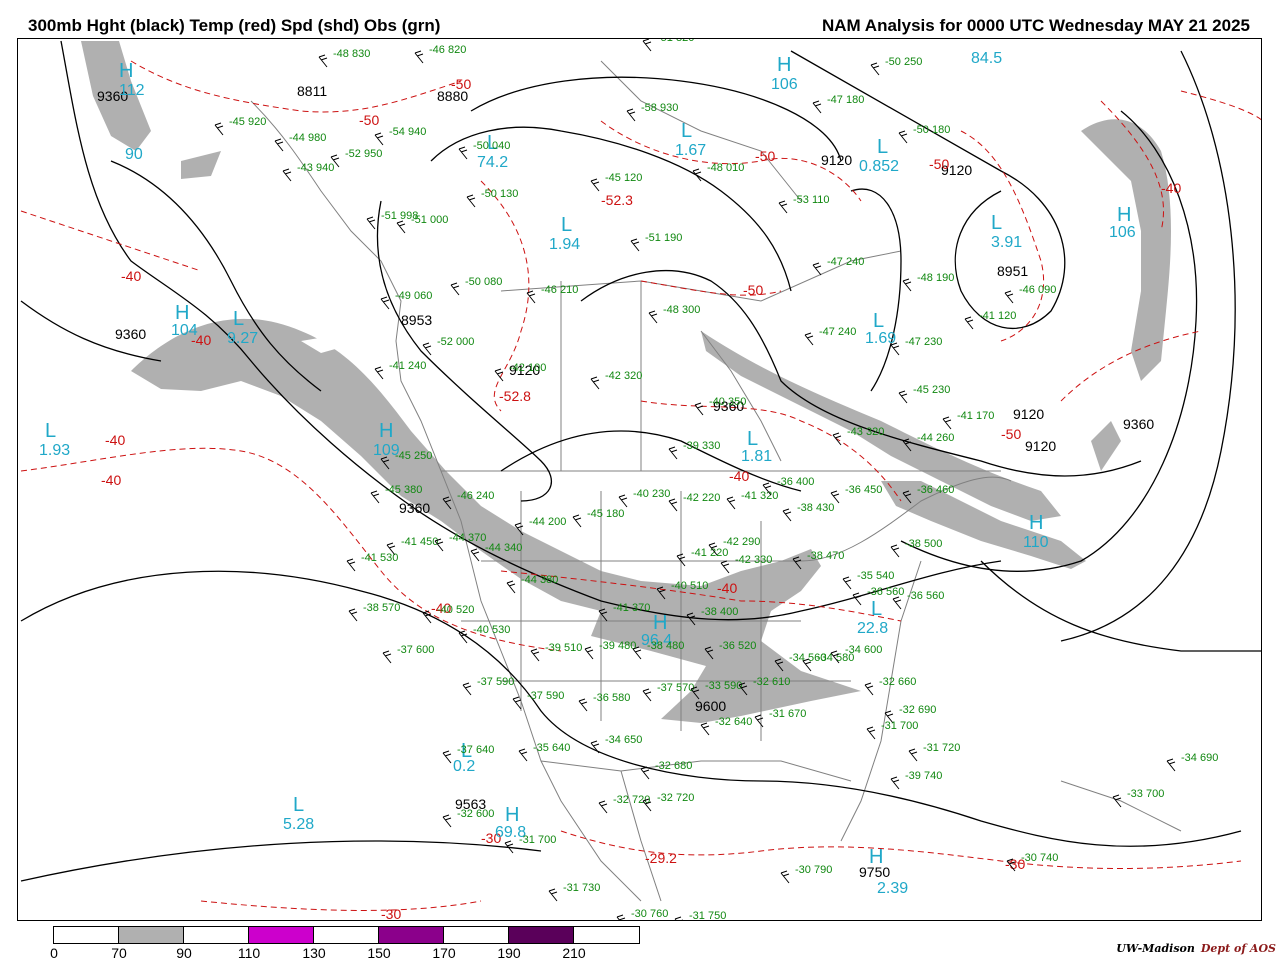 This screenshot has width=1280, height=961. I want to click on colorbar-tick-label: 130, so click(314, 953).